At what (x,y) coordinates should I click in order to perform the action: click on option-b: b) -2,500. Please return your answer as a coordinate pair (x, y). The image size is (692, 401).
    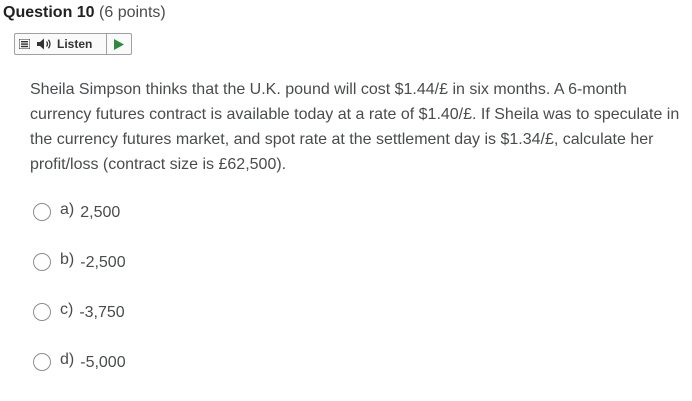
    Looking at the image, I should click on (79, 261).